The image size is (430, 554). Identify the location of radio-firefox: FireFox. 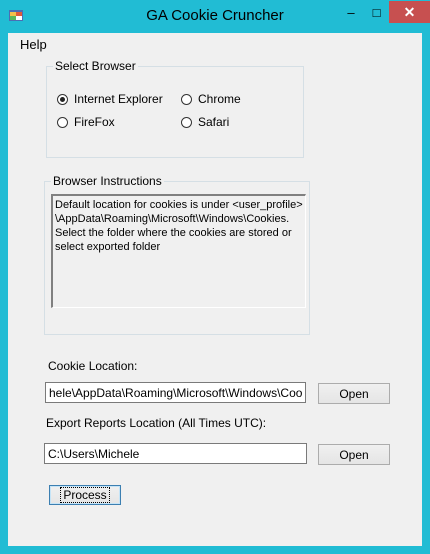
(86, 122).